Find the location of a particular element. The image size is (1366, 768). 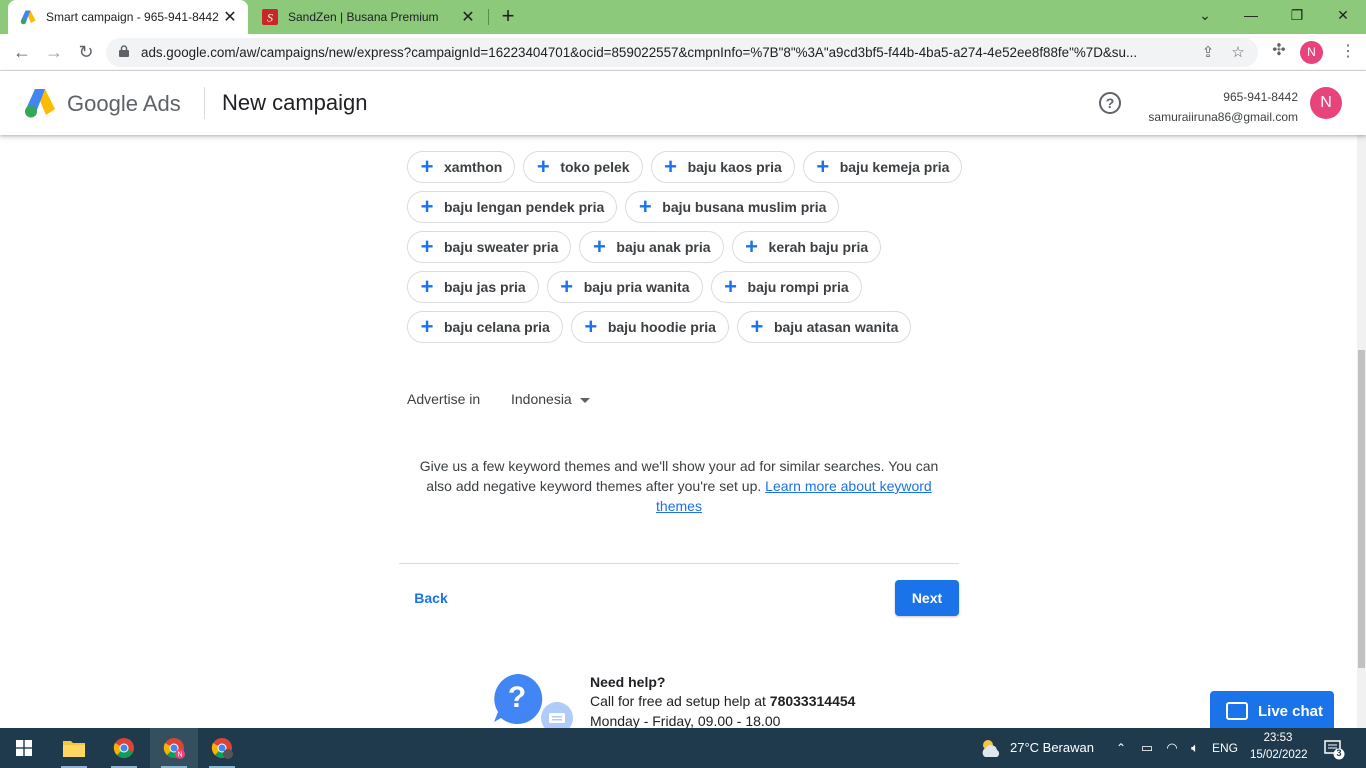

page-title: New campaign is located at coordinates (295, 102).